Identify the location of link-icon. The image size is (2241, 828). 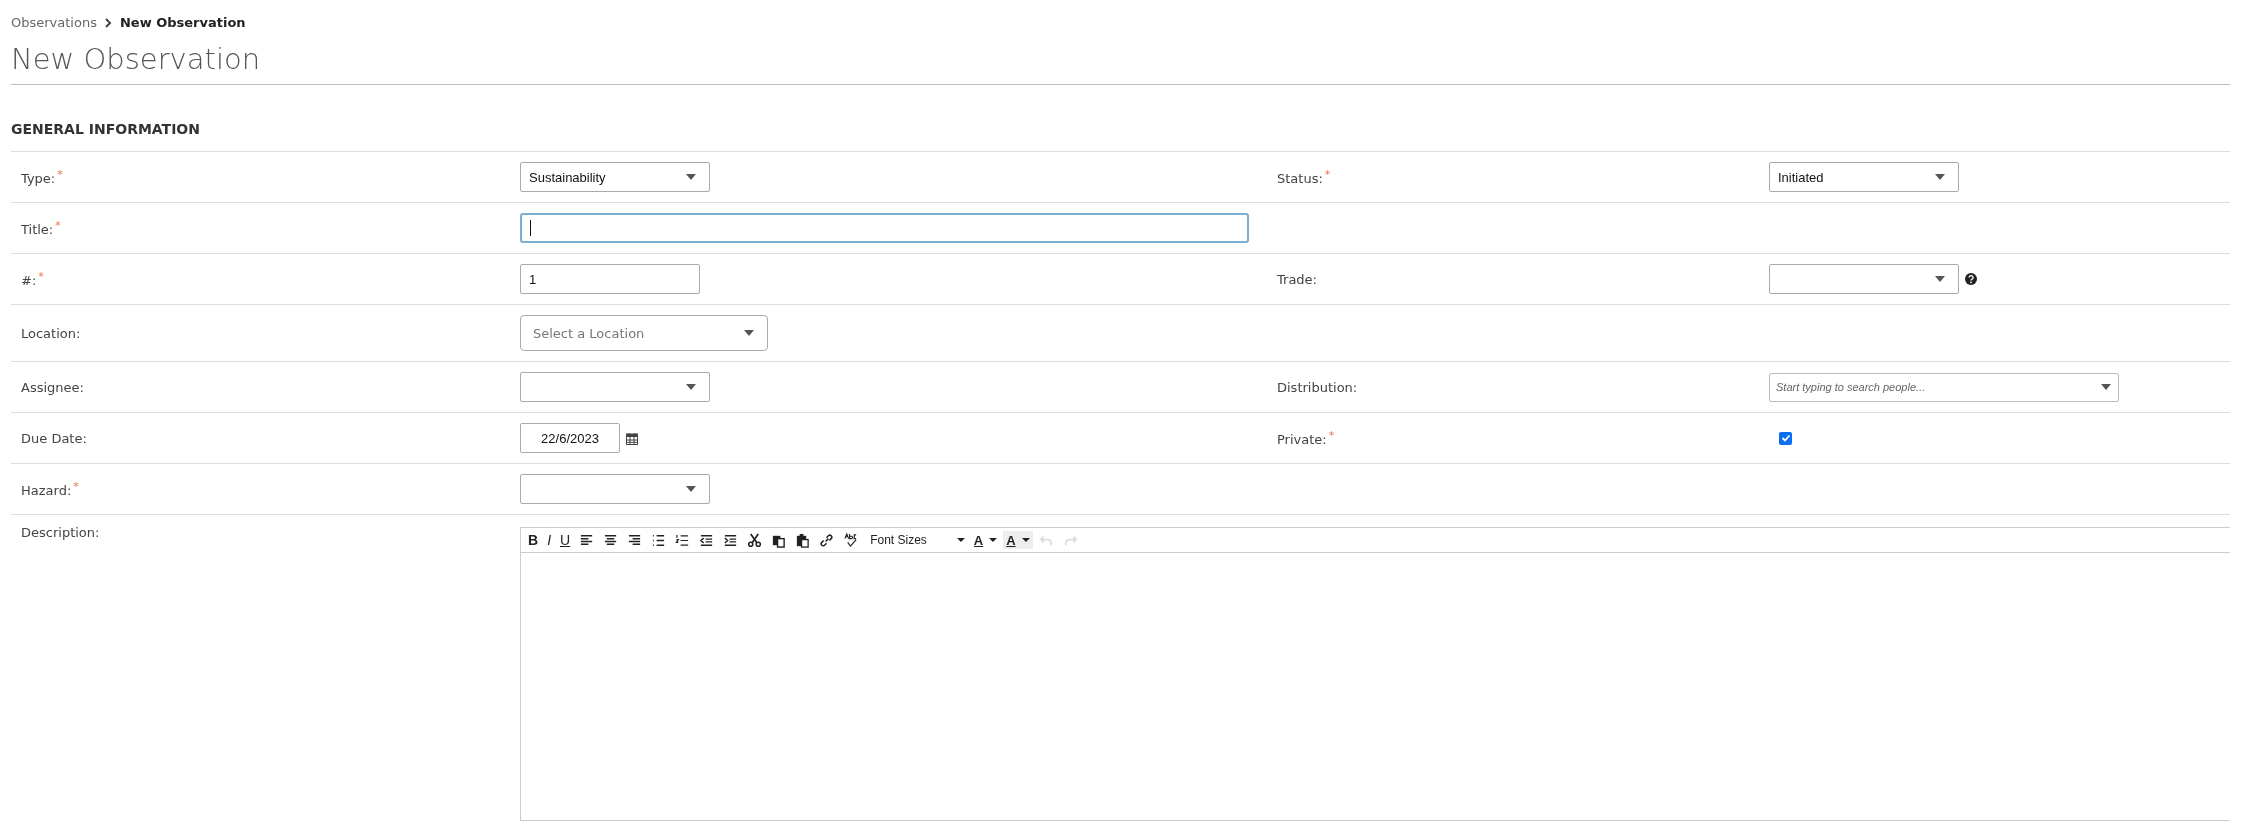
(827, 540).